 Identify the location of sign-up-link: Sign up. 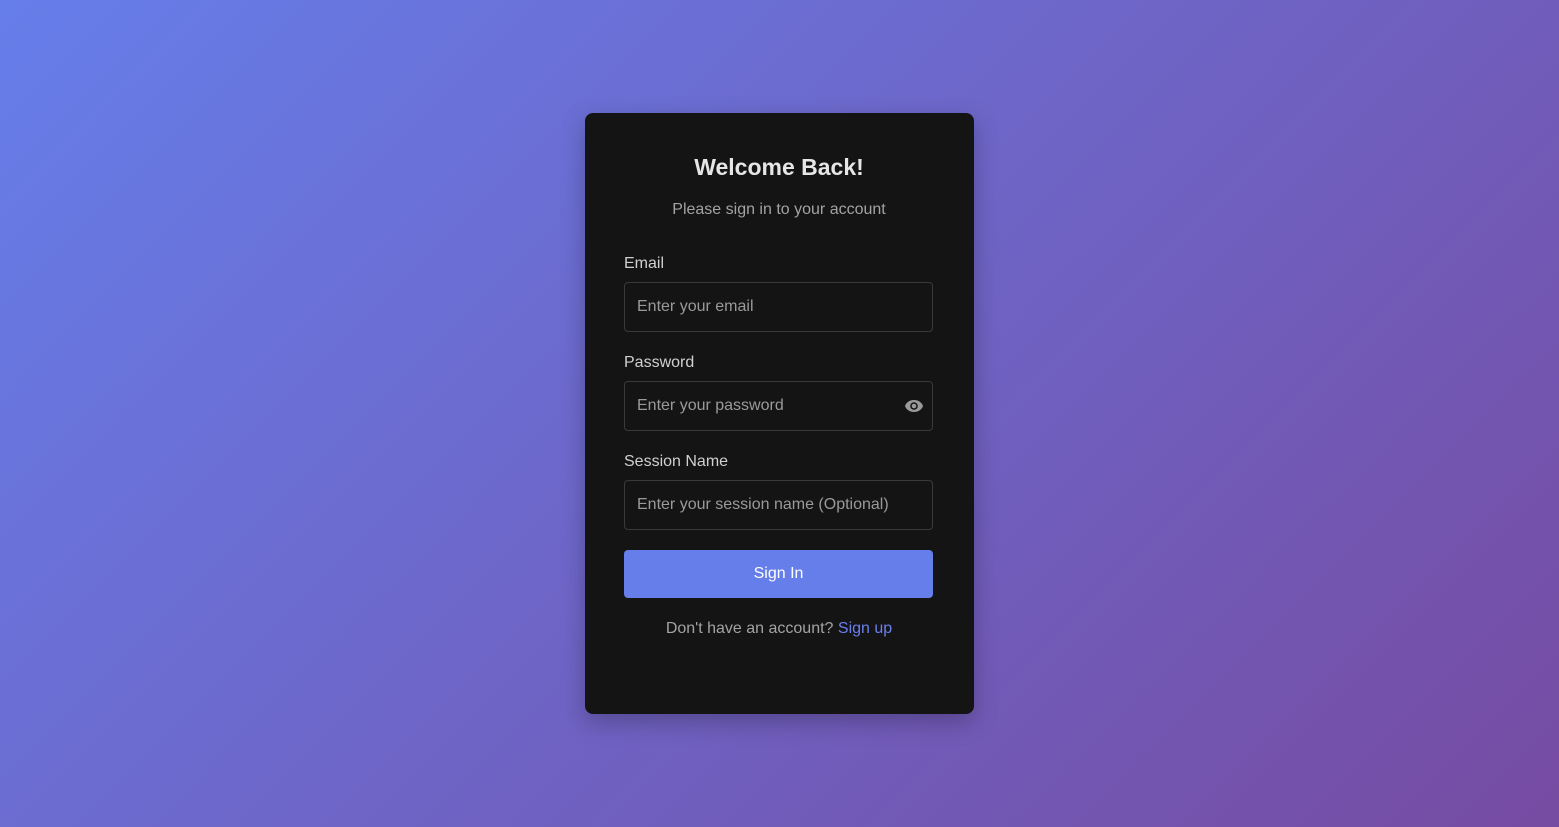
(865, 628).